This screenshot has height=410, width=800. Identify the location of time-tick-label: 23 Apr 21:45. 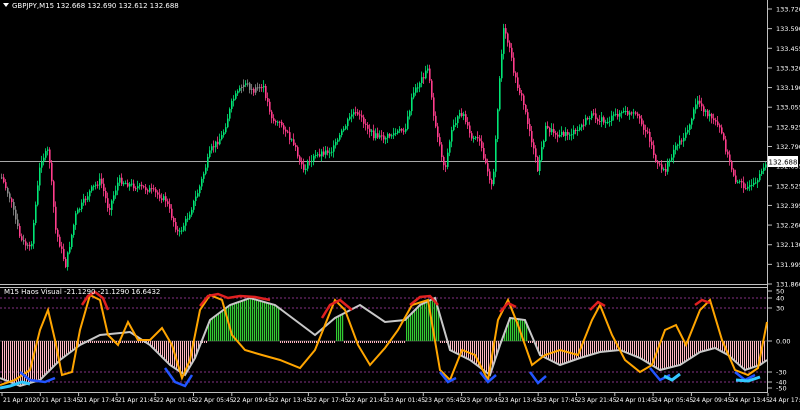
(597, 400).